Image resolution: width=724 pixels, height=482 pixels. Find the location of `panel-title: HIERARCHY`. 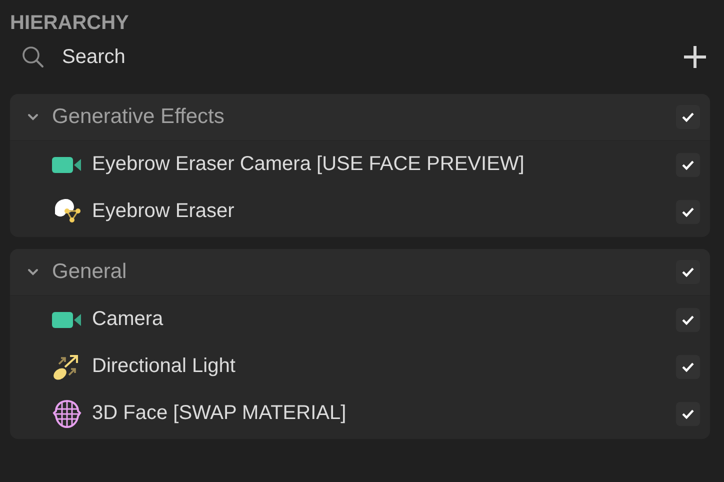

panel-title: HIERARCHY is located at coordinates (70, 23).